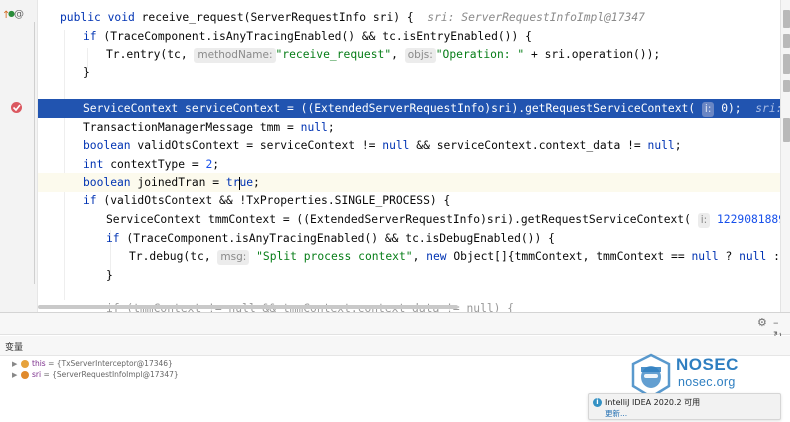 This screenshot has width=790, height=422. Describe the element at coordinates (93, 164) in the screenshot. I see `code-keyword: int` at that location.